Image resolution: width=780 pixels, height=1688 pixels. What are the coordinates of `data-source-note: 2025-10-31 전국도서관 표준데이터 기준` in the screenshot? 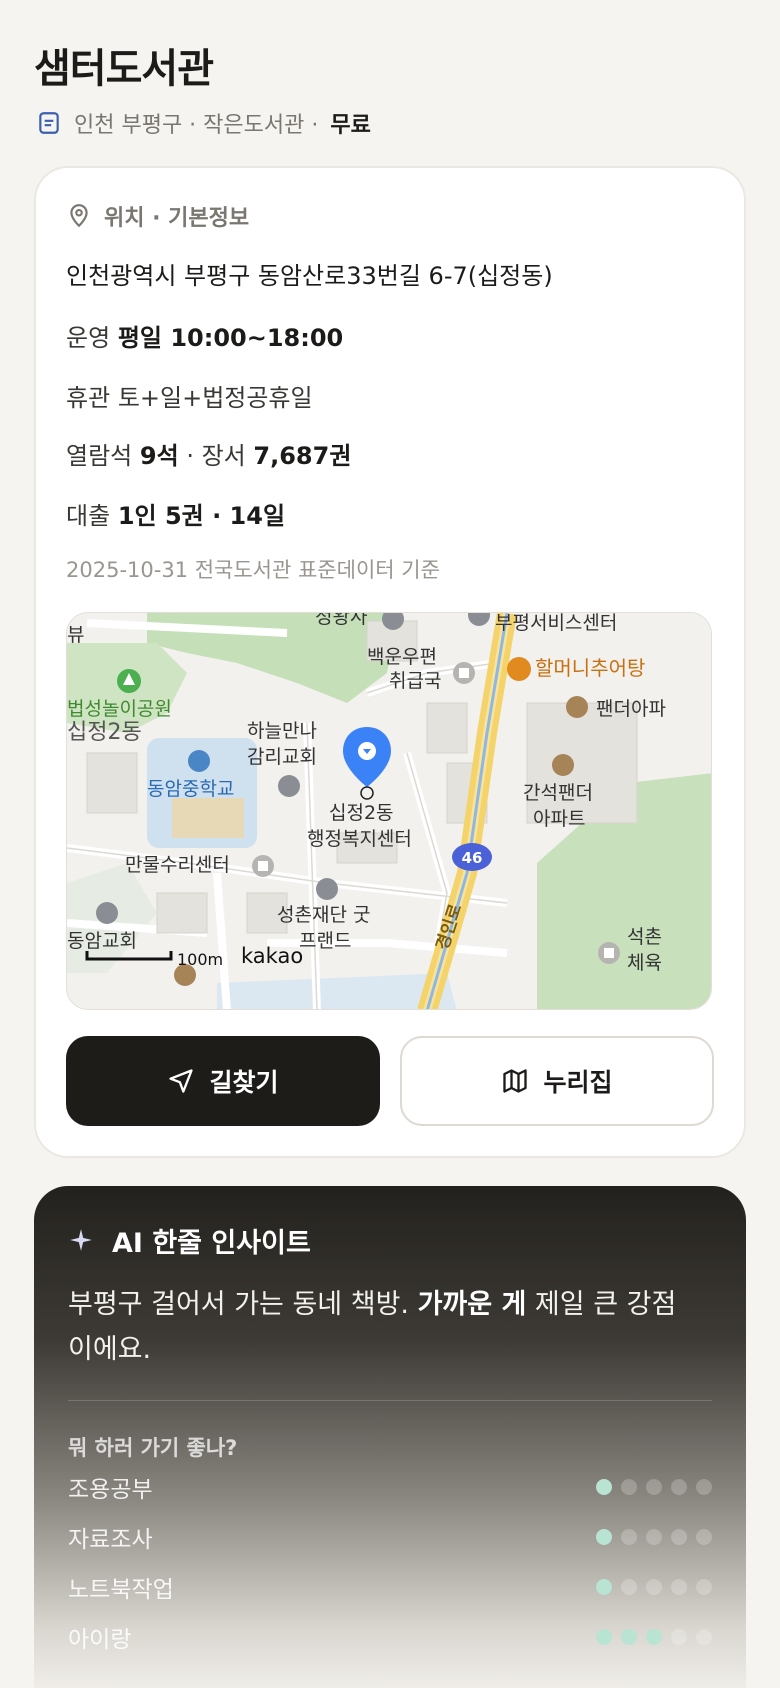 It's located at (253, 570).